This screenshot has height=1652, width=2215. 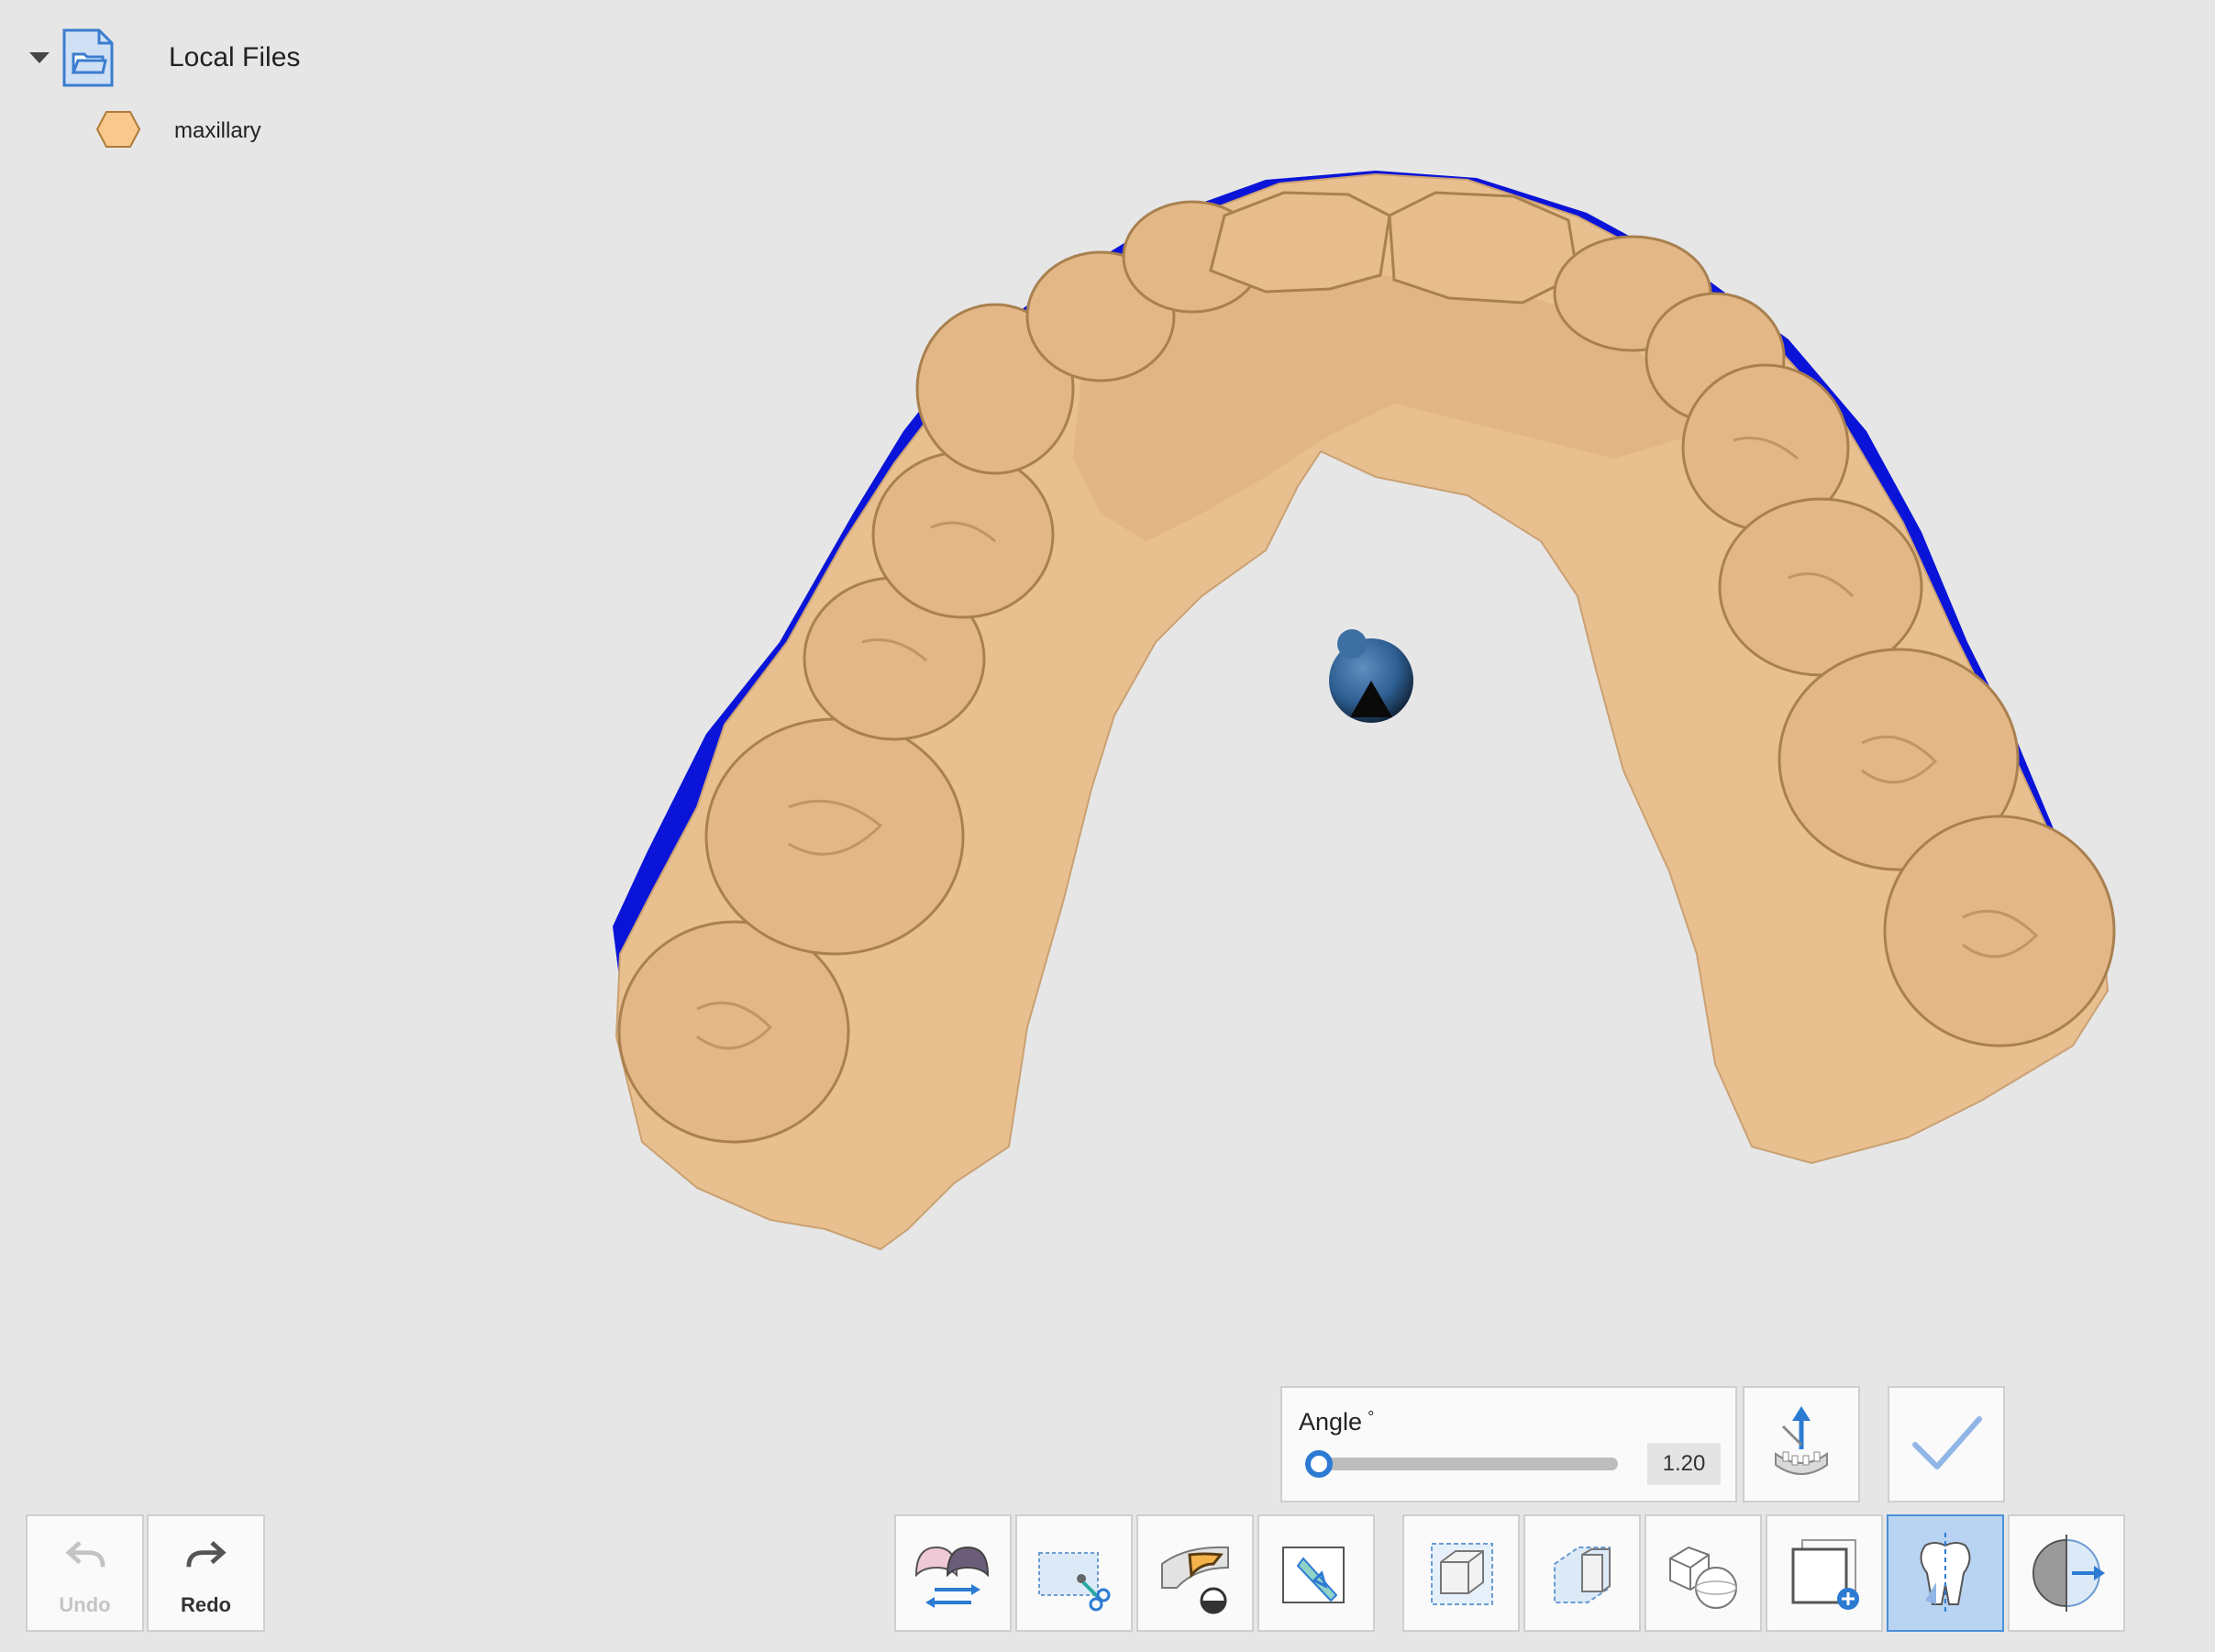 I want to click on apply-button, so click(x=1947, y=1444).